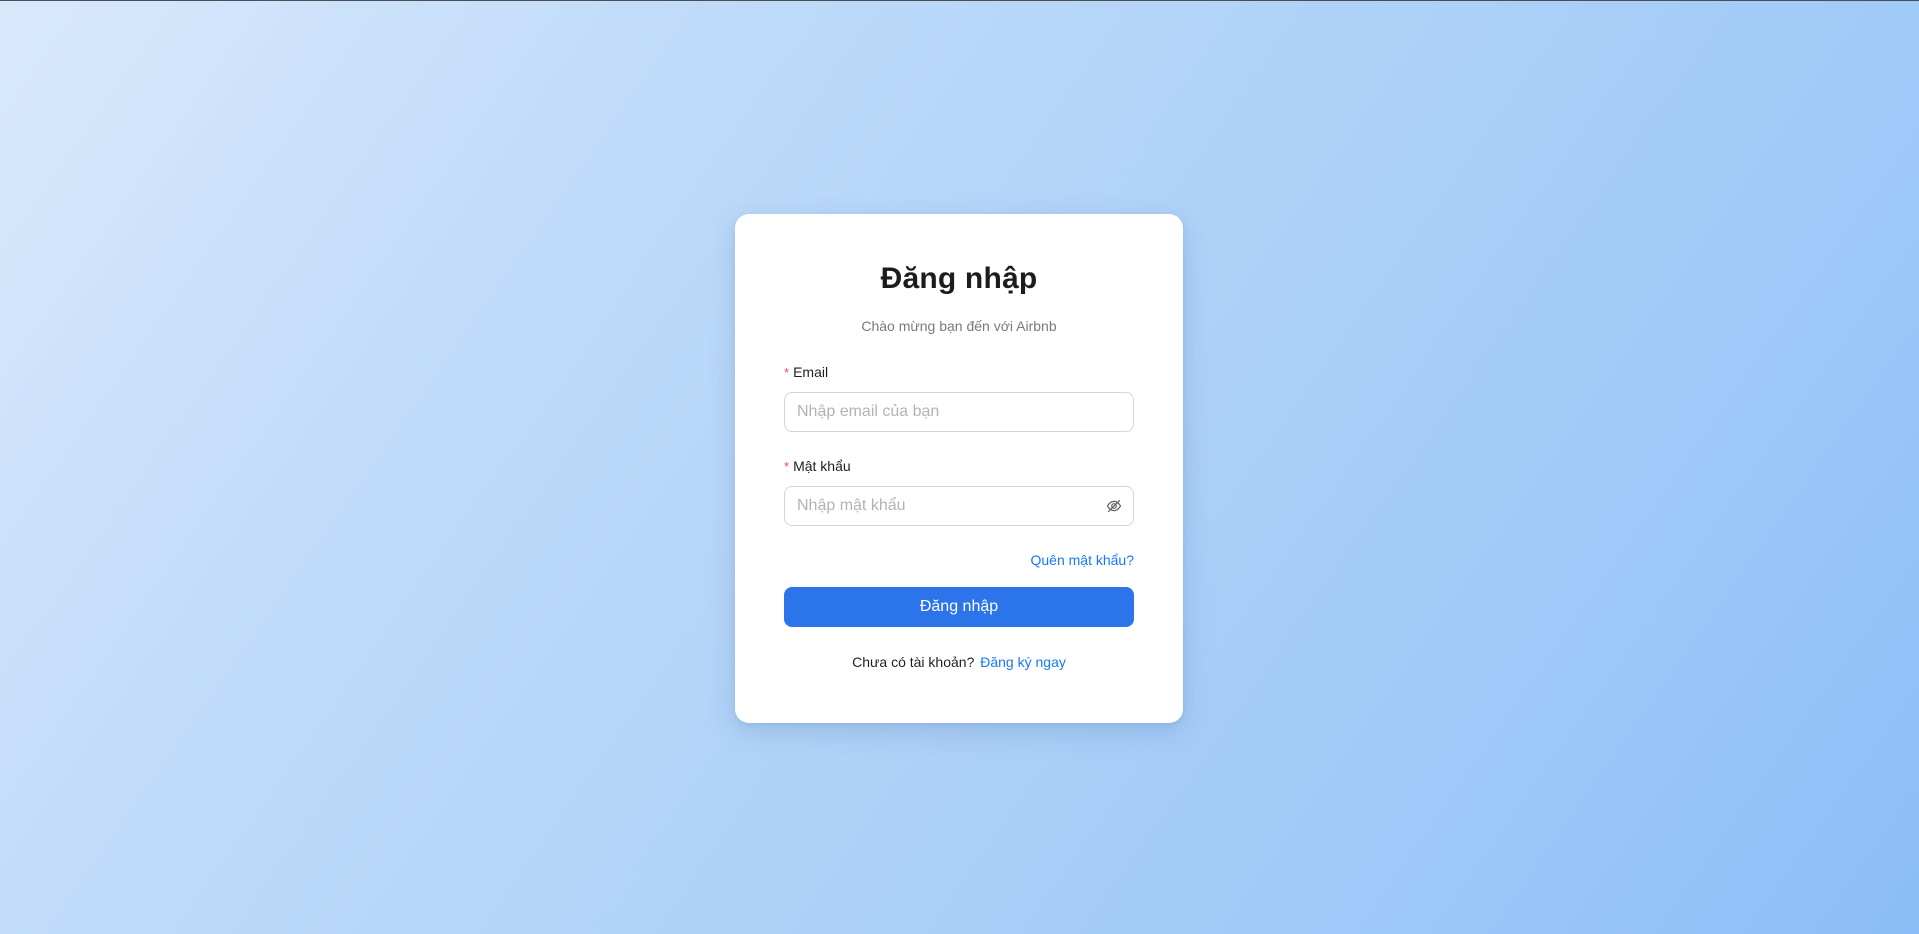  I want to click on password-field, so click(959, 506).